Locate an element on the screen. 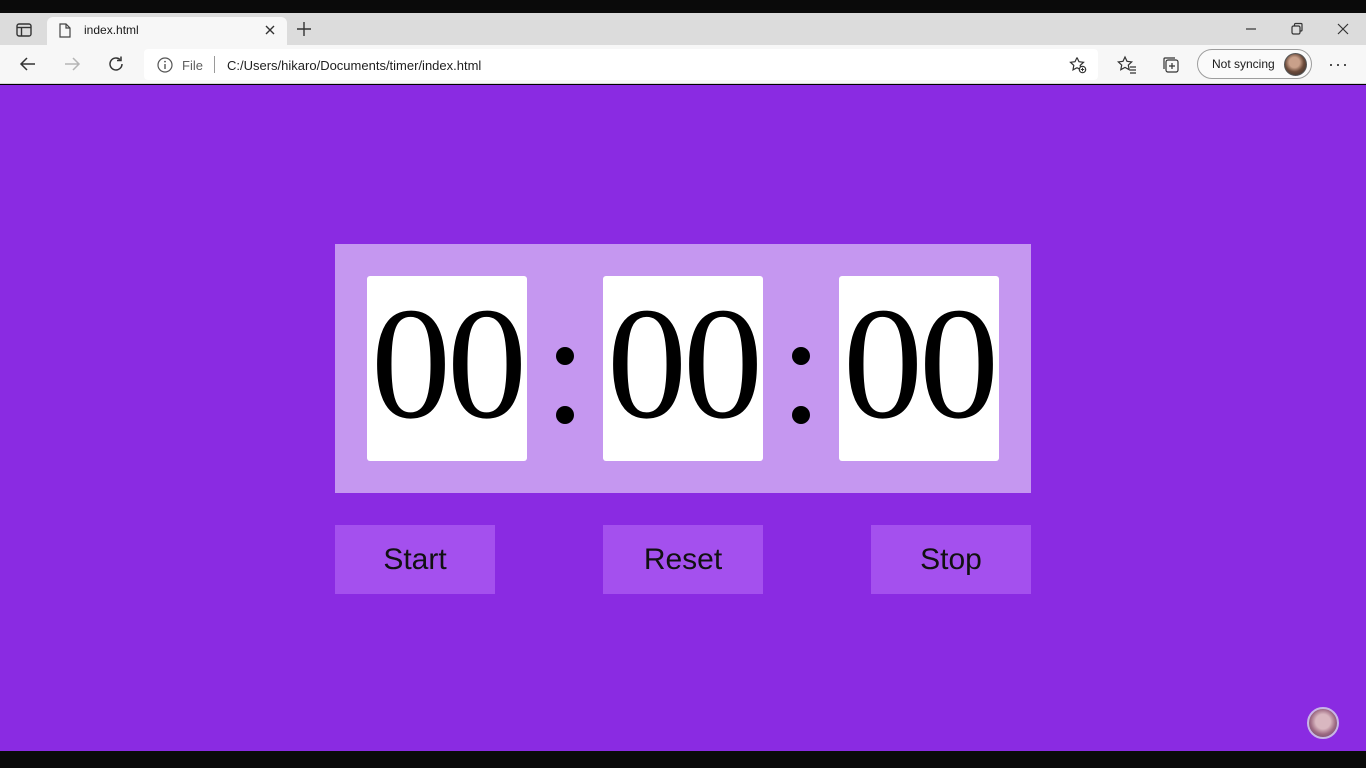  scheme-label: File is located at coordinates (192, 65).